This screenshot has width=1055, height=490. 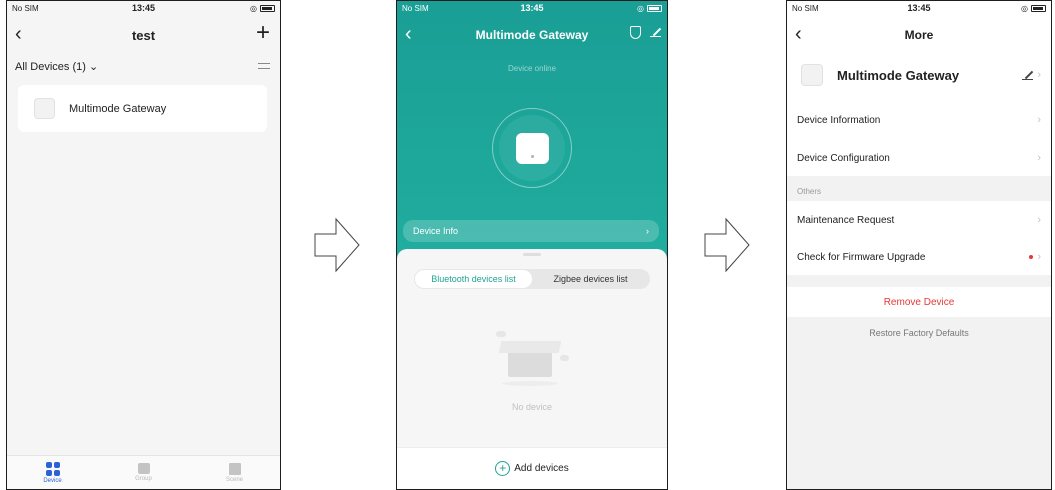 I want to click on device-info-row: Device Info ›, so click(x=531, y=231).